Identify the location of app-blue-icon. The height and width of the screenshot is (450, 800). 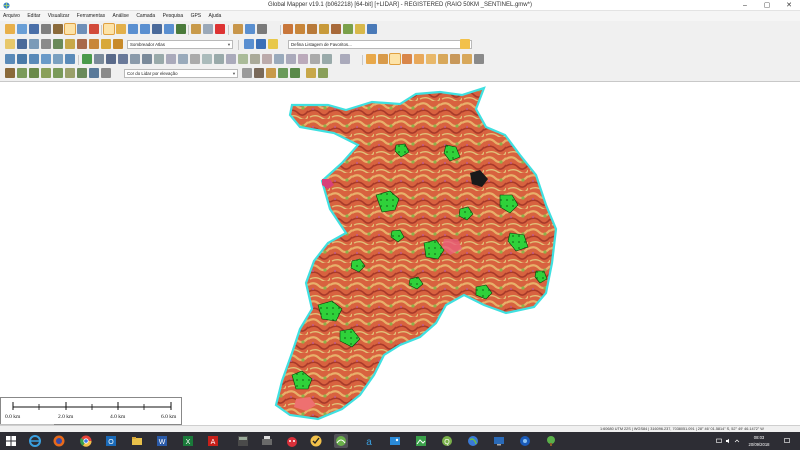
(525, 441).